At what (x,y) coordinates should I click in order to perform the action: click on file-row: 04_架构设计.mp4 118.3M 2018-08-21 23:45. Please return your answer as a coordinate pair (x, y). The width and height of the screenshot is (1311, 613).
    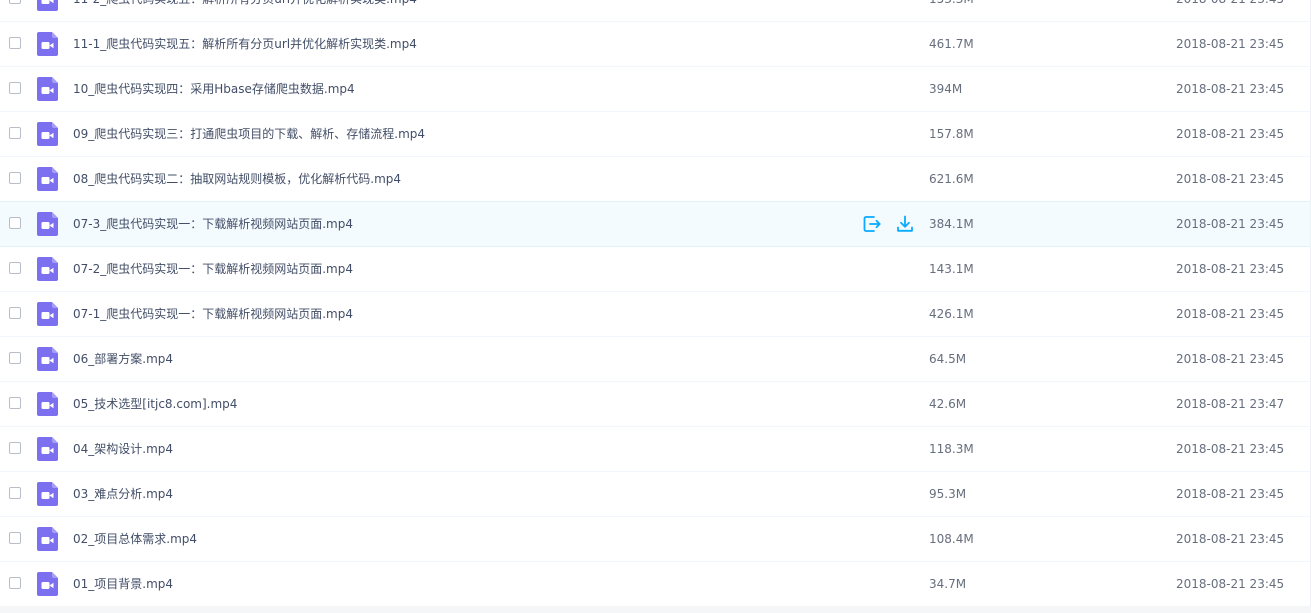
    Looking at the image, I should click on (655, 449).